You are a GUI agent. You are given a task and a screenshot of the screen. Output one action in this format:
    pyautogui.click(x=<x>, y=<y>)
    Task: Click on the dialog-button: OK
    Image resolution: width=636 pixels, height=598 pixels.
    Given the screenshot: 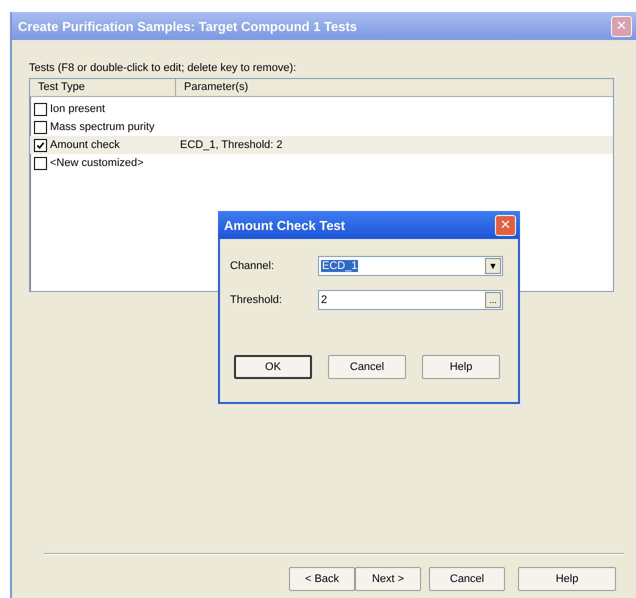 What is the action you would take?
    pyautogui.click(x=273, y=367)
    